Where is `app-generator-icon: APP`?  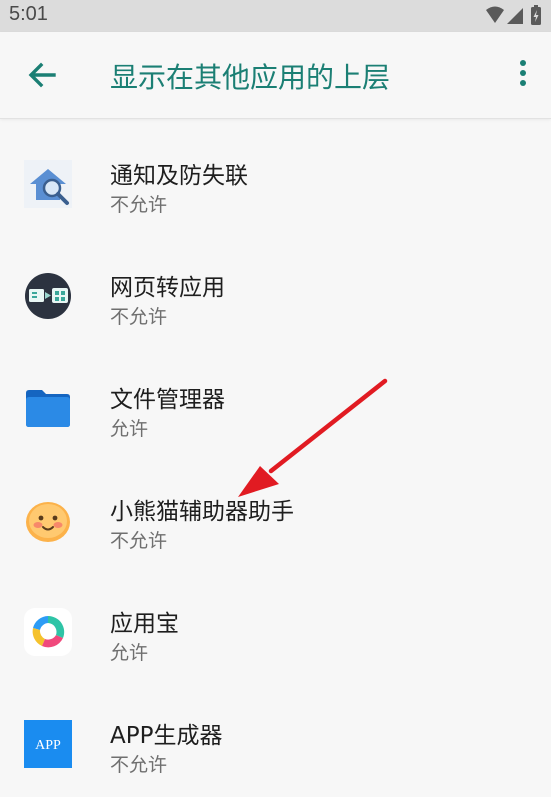 app-generator-icon: APP is located at coordinates (48, 744).